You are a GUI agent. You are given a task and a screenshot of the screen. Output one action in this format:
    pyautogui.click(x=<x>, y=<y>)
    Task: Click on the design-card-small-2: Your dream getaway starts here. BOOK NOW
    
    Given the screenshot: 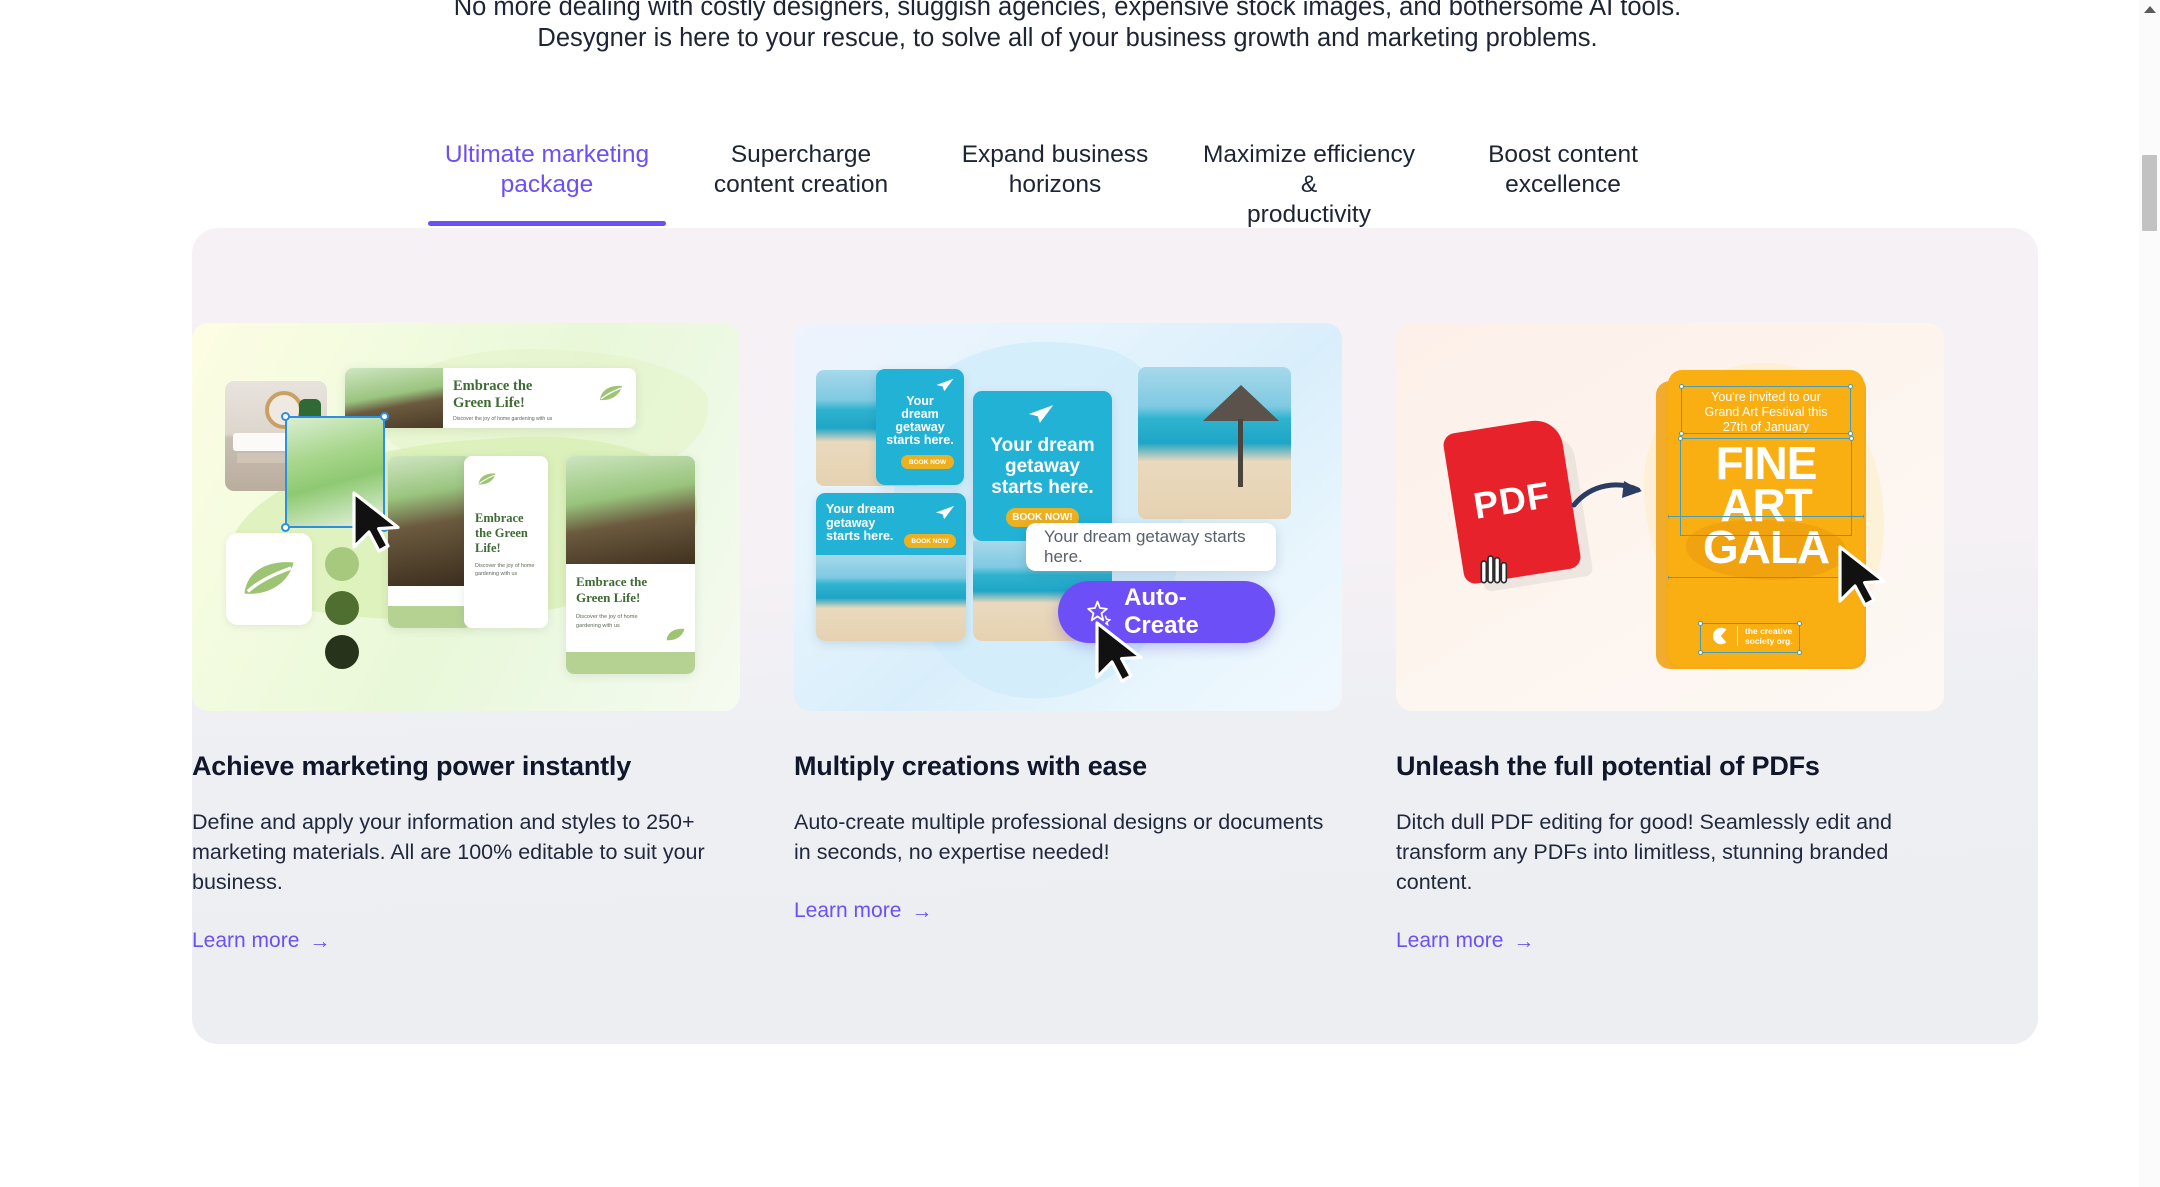 What is the action you would take?
    pyautogui.click(x=891, y=567)
    